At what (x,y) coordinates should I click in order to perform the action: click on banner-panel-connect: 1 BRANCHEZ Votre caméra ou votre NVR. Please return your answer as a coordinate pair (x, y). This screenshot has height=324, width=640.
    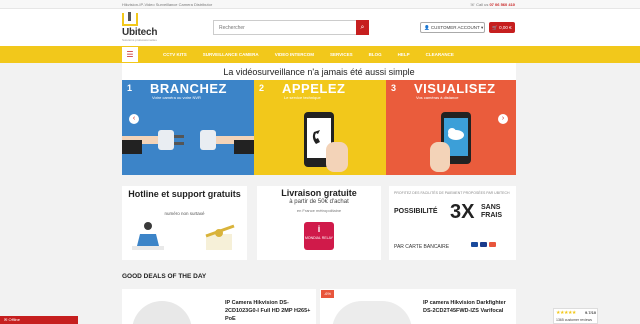
    Looking at the image, I should click on (188, 127).